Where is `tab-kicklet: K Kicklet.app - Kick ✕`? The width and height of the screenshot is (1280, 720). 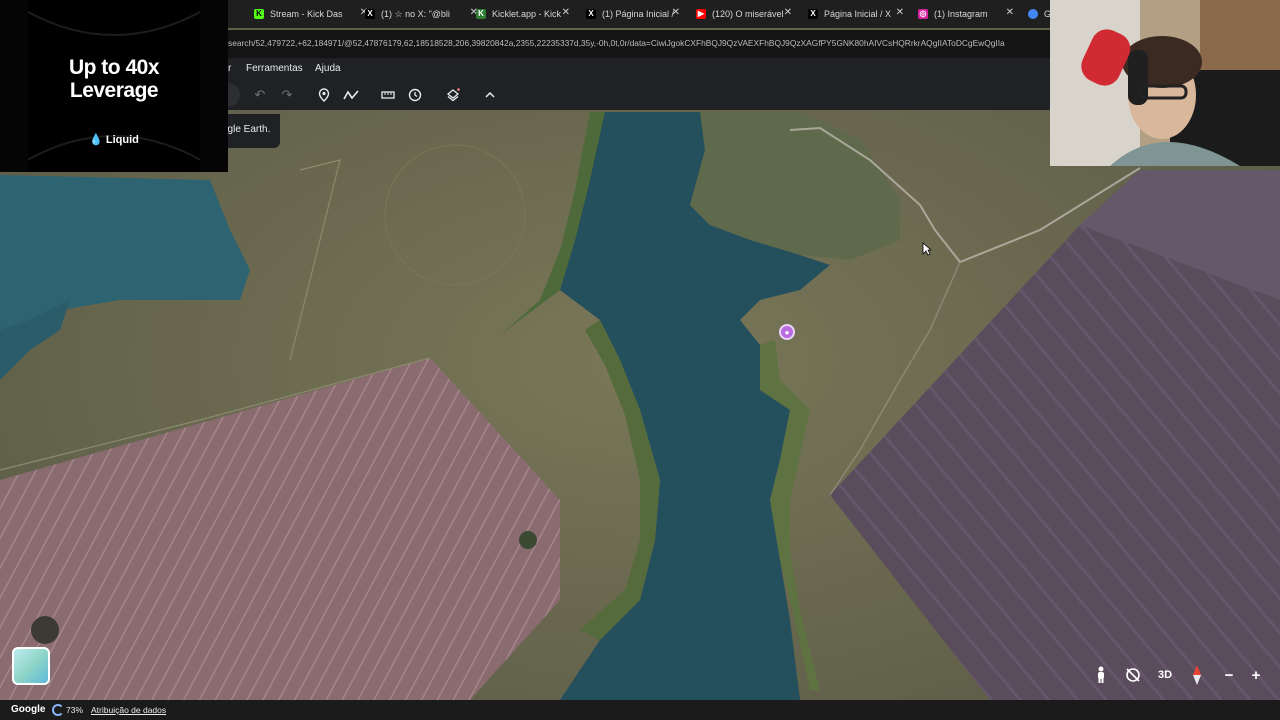
tab-kicklet: K Kicklet.app - Kick ✕ is located at coordinates (523, 14).